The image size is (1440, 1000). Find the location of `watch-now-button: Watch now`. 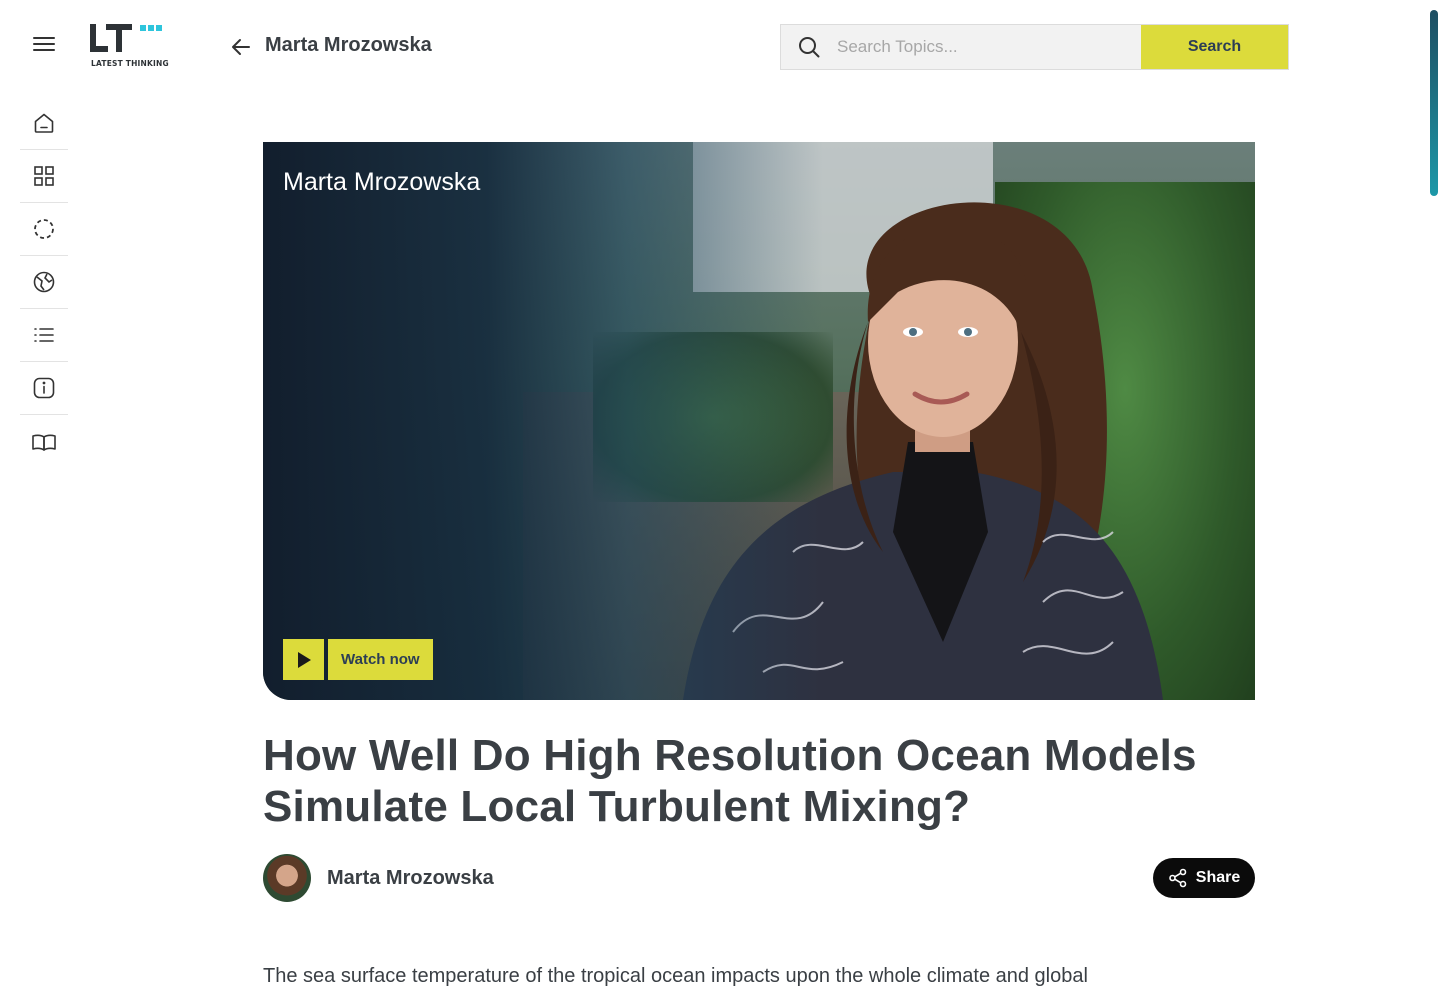

watch-now-button: Watch now is located at coordinates (358, 659).